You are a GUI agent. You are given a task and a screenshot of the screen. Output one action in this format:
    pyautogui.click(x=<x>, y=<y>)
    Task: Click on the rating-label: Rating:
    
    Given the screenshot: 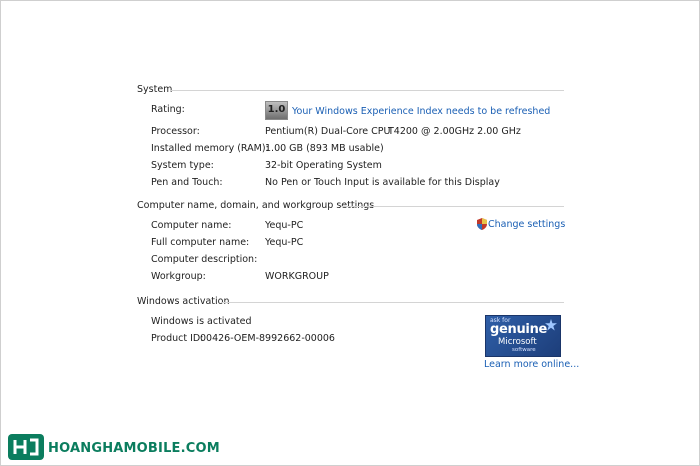 What is the action you would take?
    pyautogui.click(x=168, y=109)
    